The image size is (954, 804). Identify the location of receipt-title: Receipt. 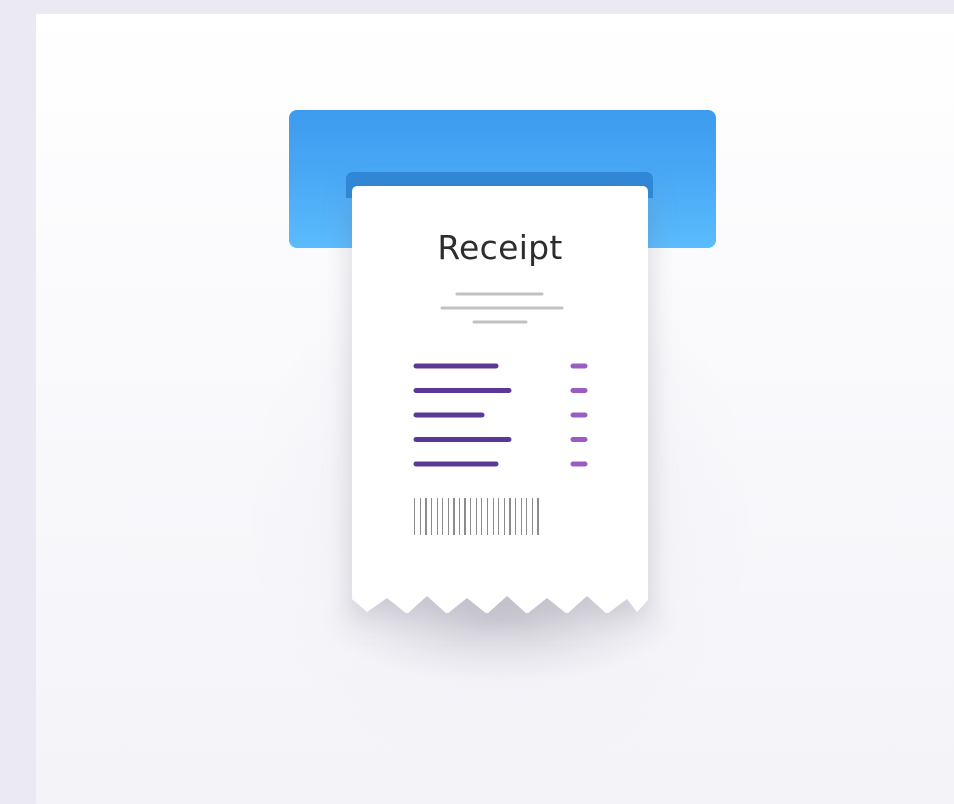
(500, 247).